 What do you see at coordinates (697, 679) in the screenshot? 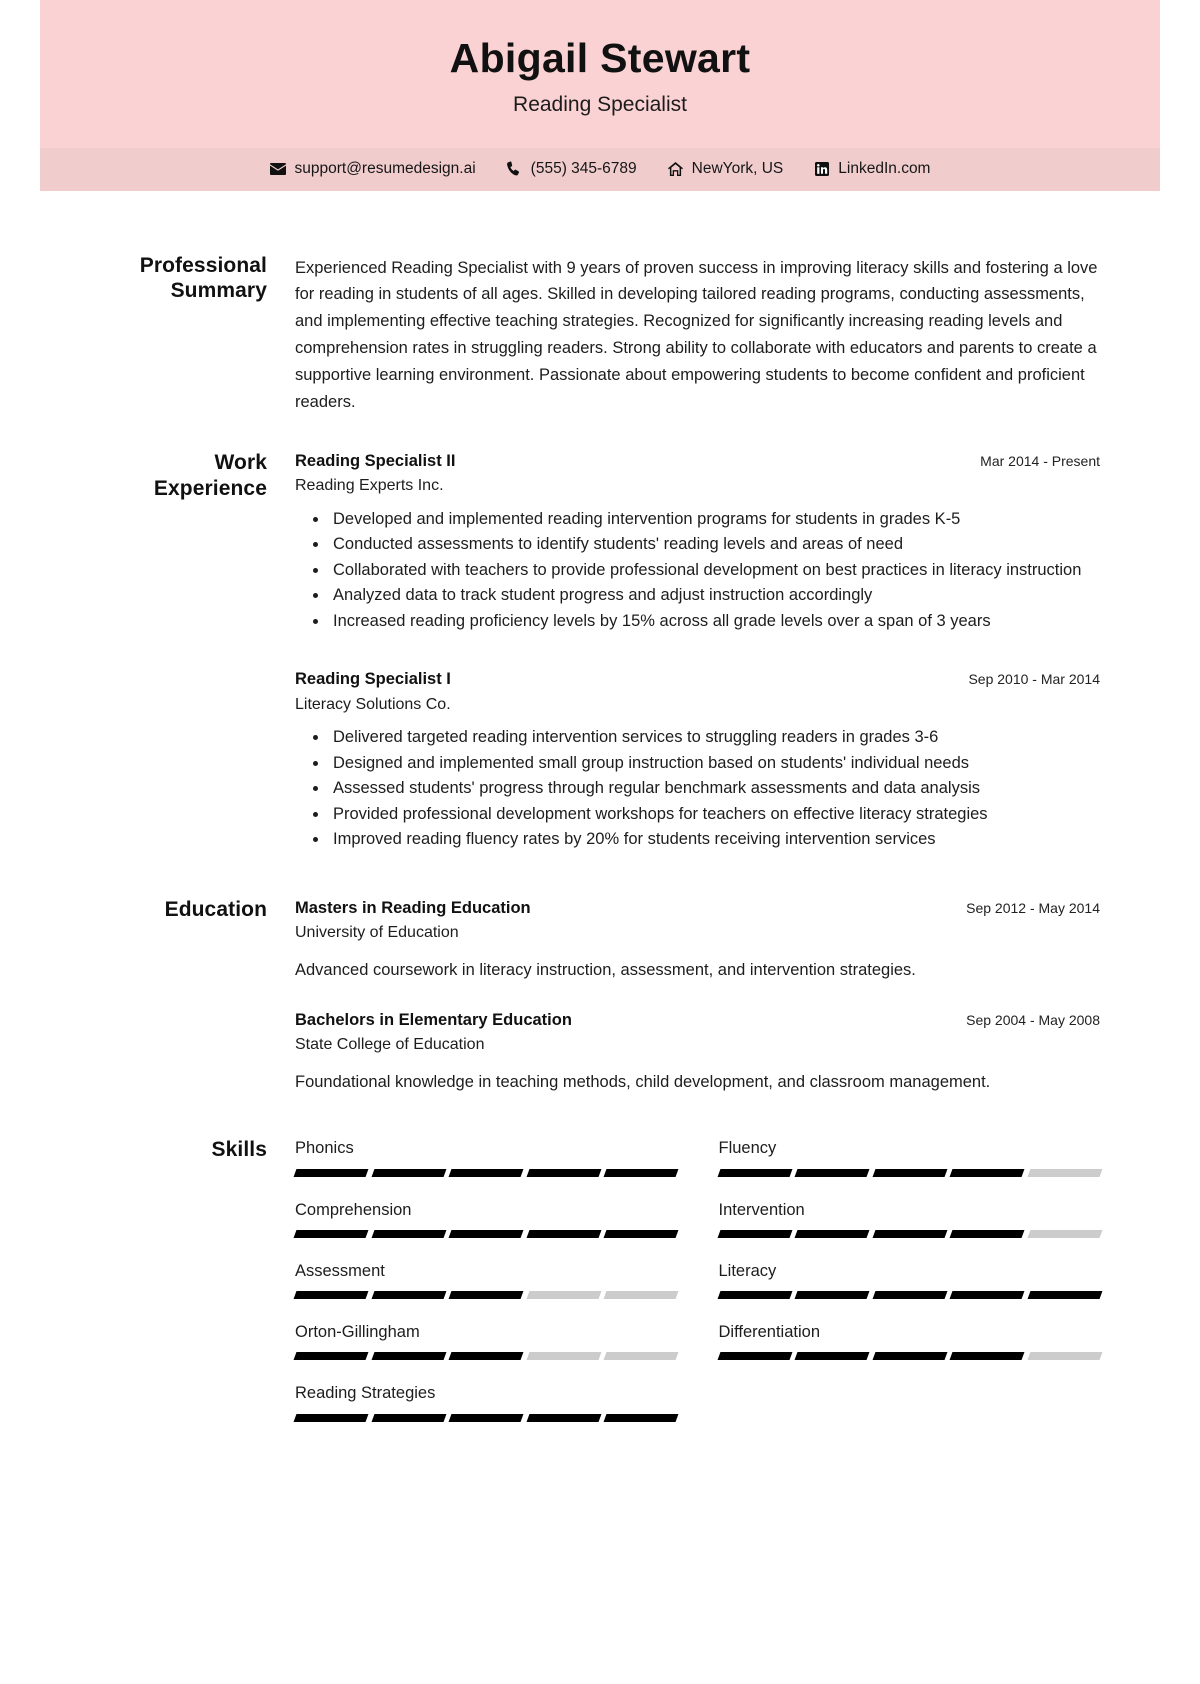
I see `work-entry-head: Reading Specialist I Sep 2010 - Mar 2014` at bounding box center [697, 679].